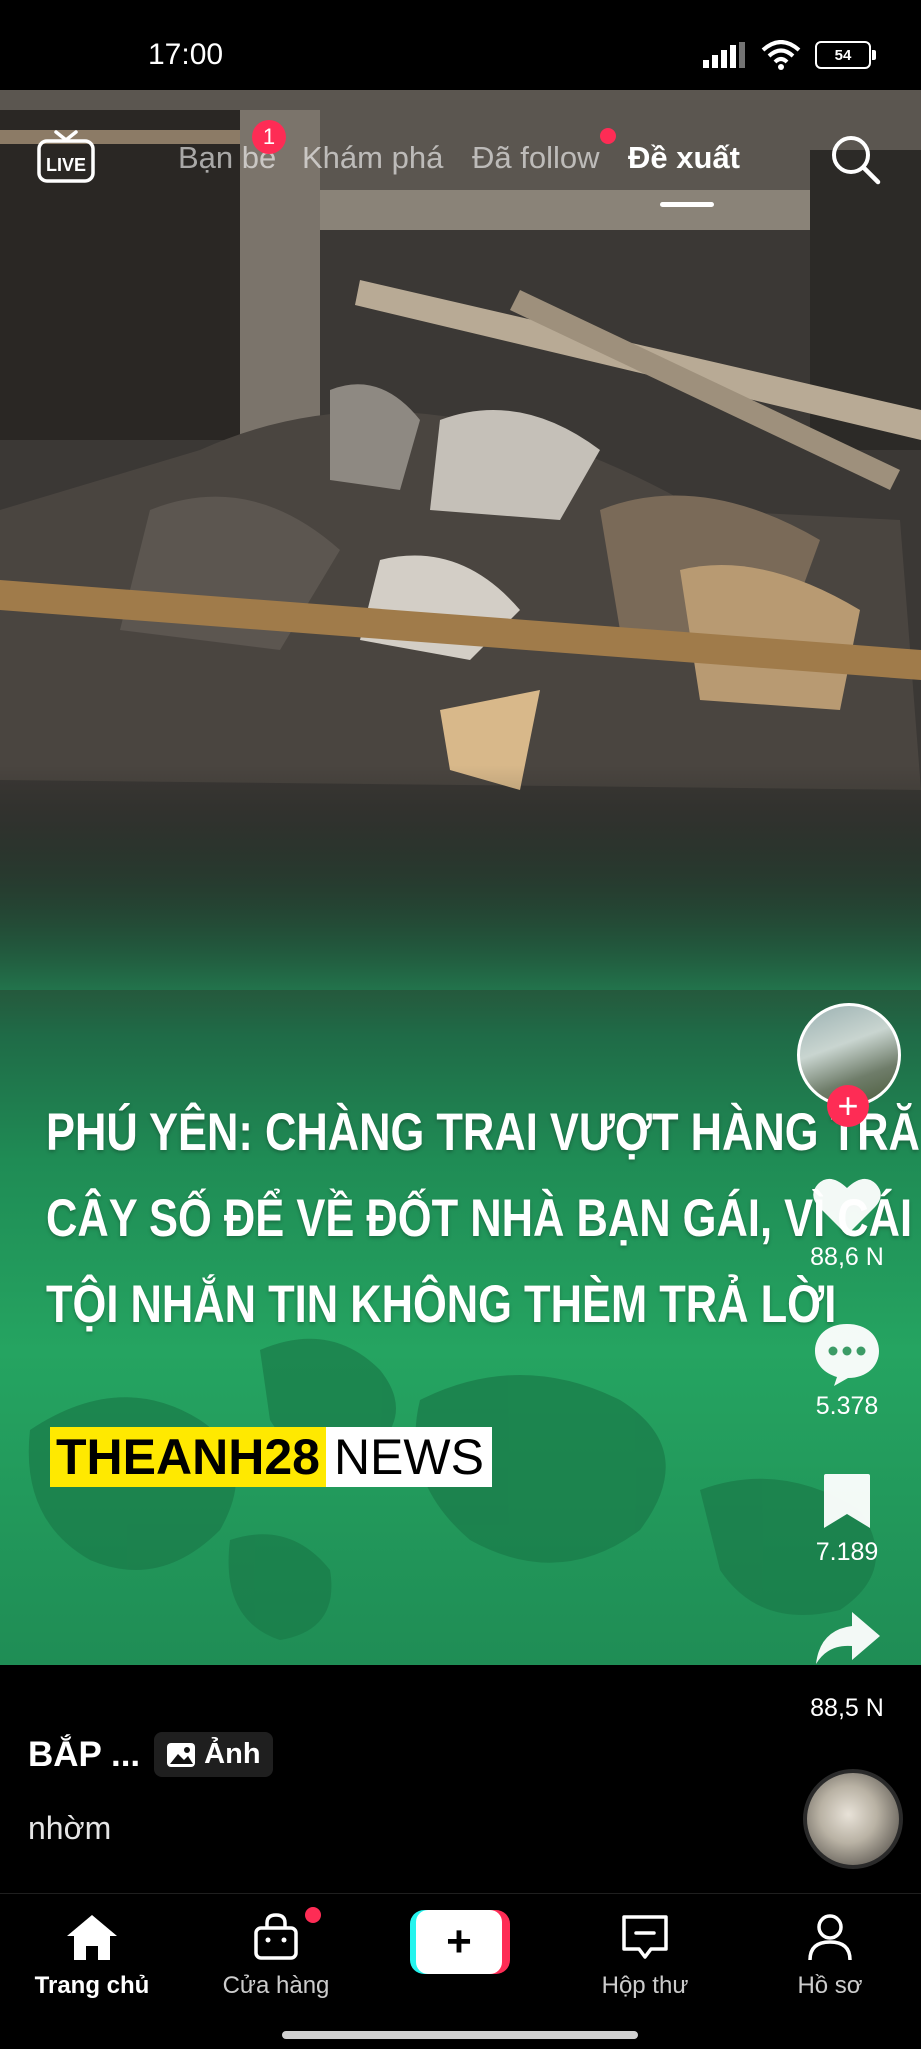 This screenshot has height=2049, width=921. Describe the element at coordinates (276, 1936) in the screenshot. I see `shop-bag-icon` at that location.